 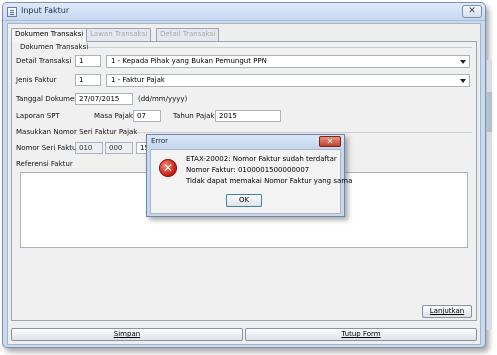 I want to click on jenis-faktur-label: Jenis Faktur, so click(x=36, y=80).